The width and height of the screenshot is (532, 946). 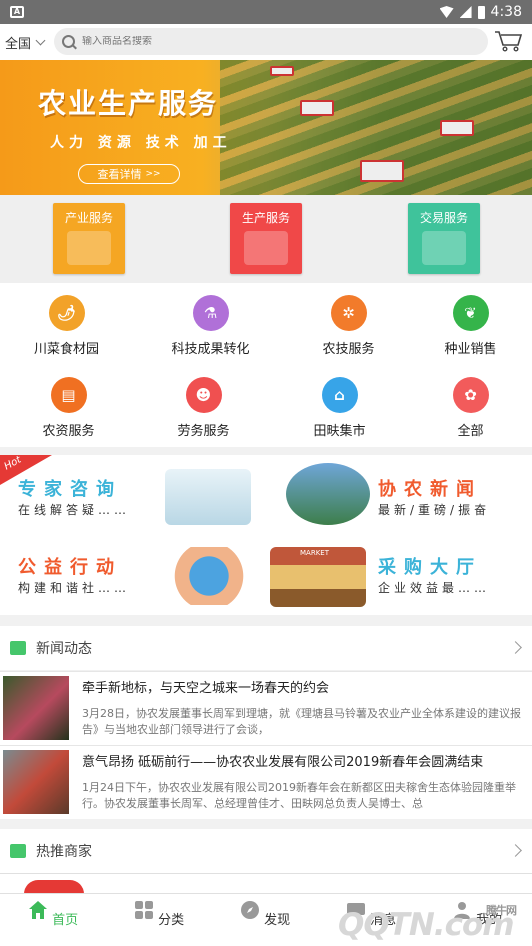 What do you see at coordinates (339, 431) in the screenshot?
I see `category-label: 田畉集市` at bounding box center [339, 431].